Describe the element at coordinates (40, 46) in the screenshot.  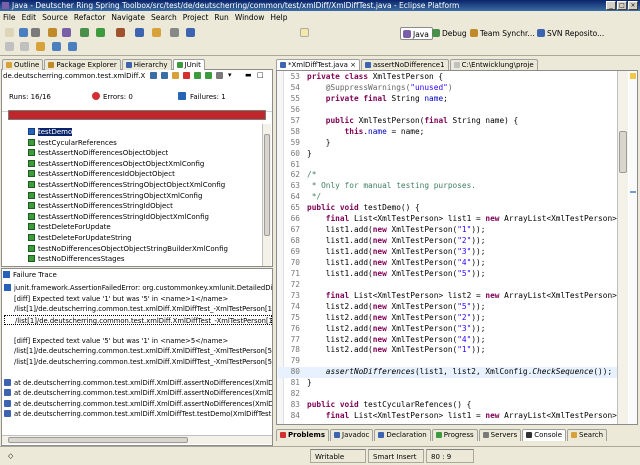
I see `last-edit-icon` at that location.